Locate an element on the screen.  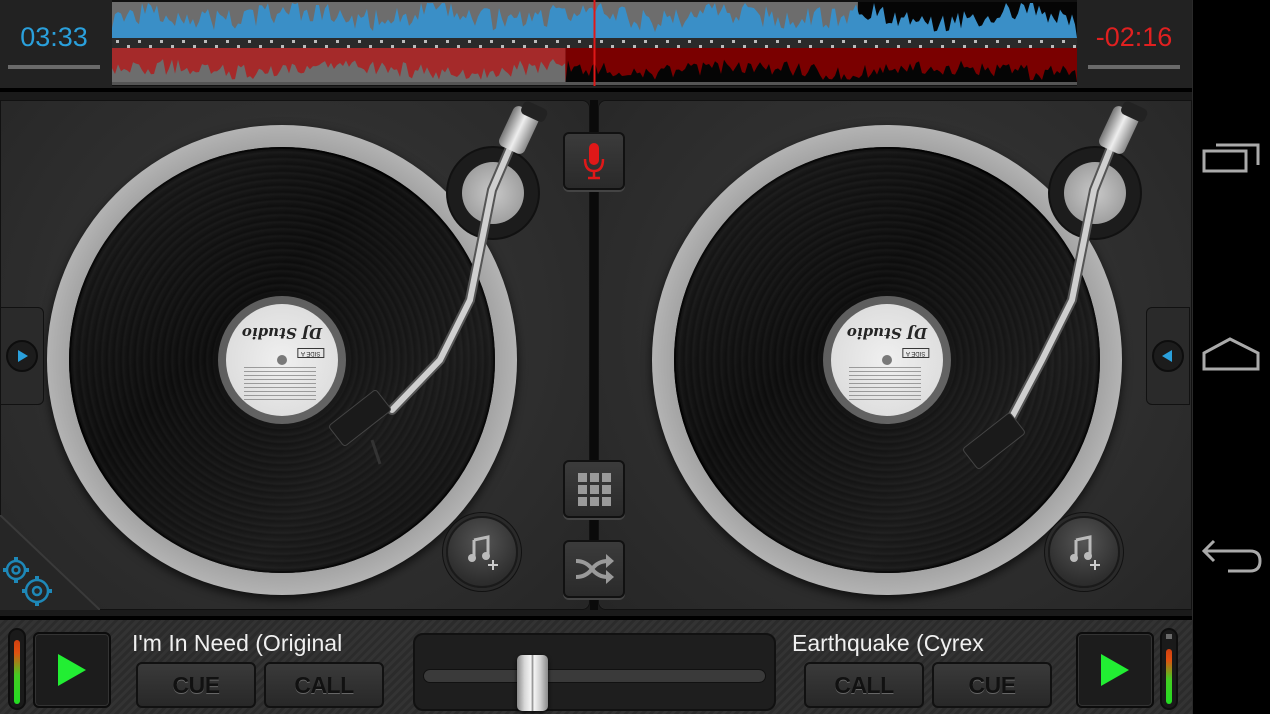
track-title-left: I'm In Need (Original is located at coordinates (237, 643).